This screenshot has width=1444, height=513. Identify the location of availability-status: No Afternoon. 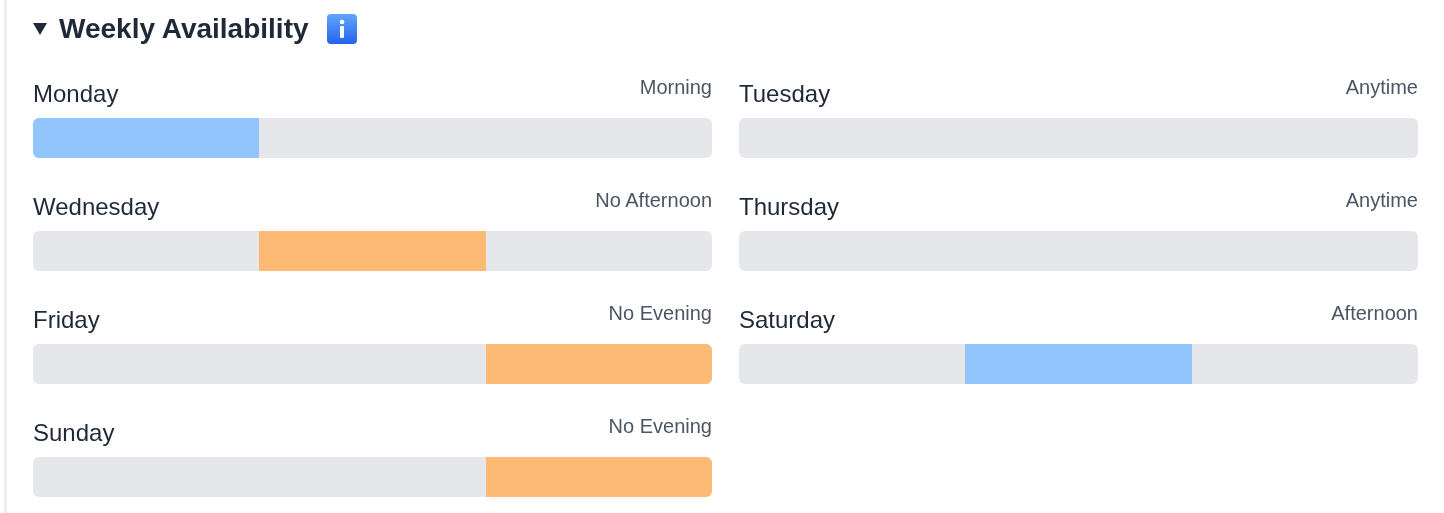
(653, 200).